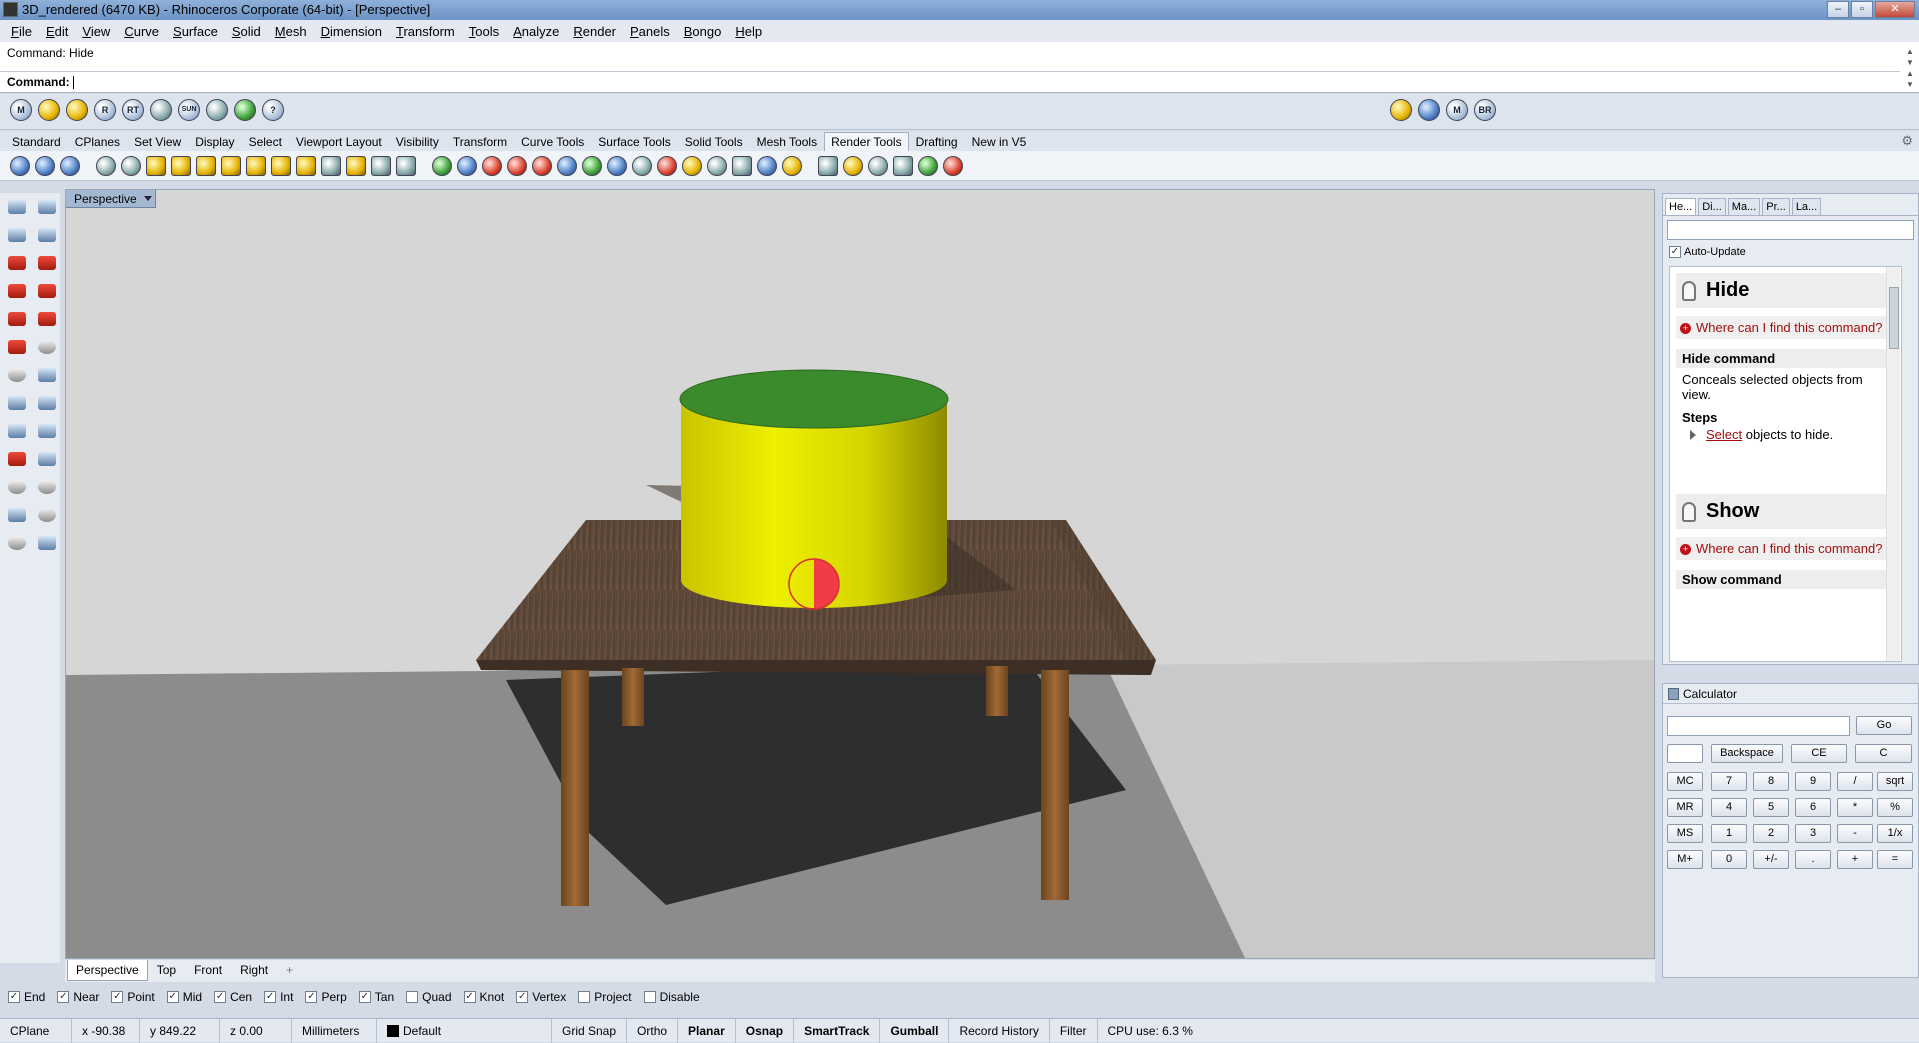 The width and height of the screenshot is (1919, 1043). I want to click on maximize-button: ▫, so click(1862, 9).